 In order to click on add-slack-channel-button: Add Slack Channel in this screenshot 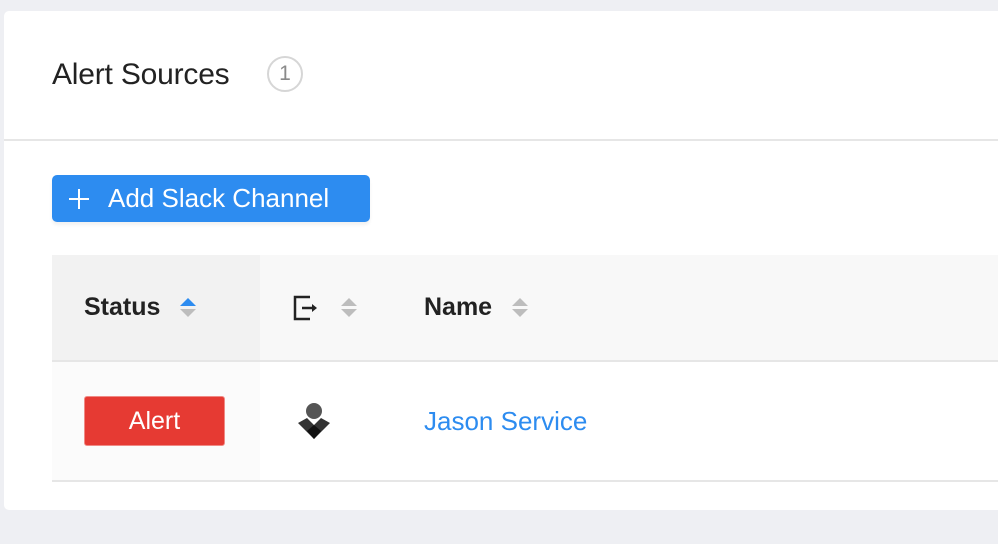, I will do `click(211, 198)`.